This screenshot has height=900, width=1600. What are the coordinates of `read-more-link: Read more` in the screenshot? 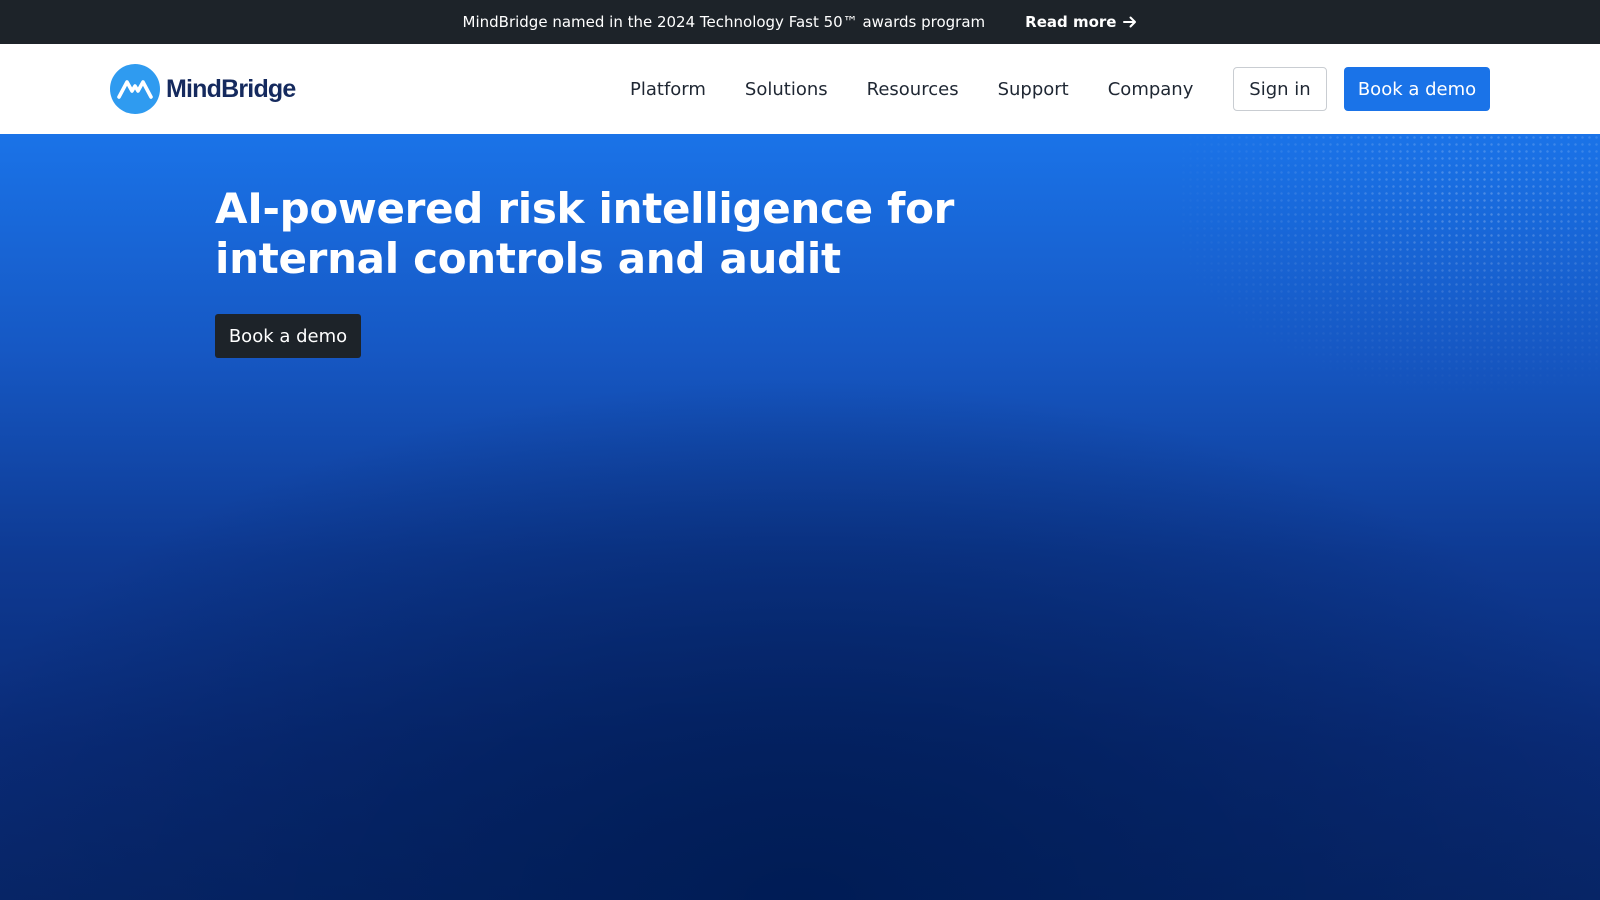 It's located at (1081, 22).